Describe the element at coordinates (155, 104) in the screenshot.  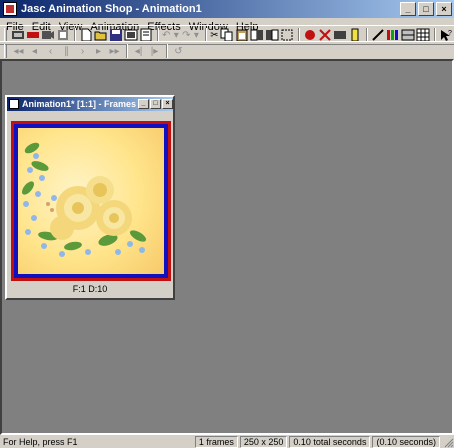
I see `document-maximize-button: □` at that location.